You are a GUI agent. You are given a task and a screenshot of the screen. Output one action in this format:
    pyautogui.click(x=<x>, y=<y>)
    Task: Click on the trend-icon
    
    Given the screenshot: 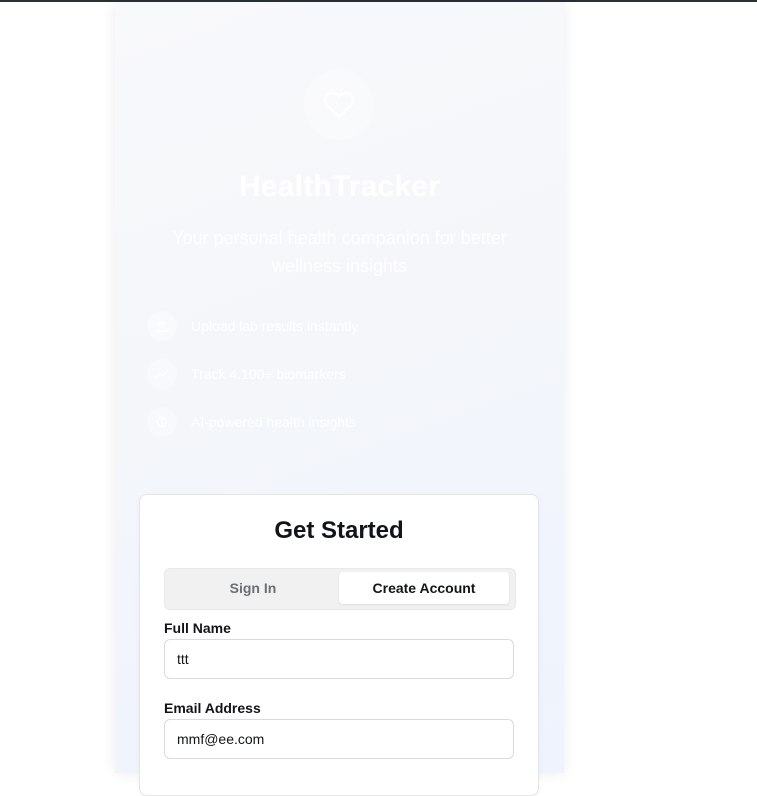 What is the action you would take?
    pyautogui.click(x=162, y=374)
    